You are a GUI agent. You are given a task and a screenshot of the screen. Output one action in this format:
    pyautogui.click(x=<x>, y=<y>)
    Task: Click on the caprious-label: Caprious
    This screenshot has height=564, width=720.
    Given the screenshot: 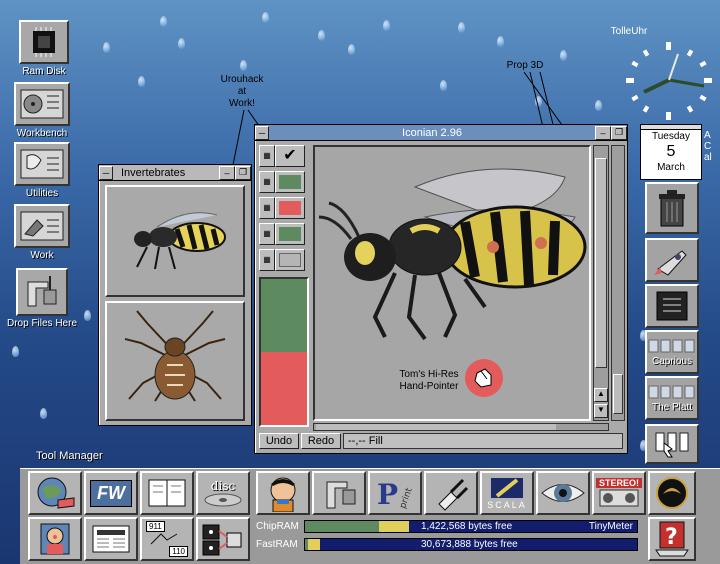 What is the action you would take?
    pyautogui.click(x=672, y=361)
    